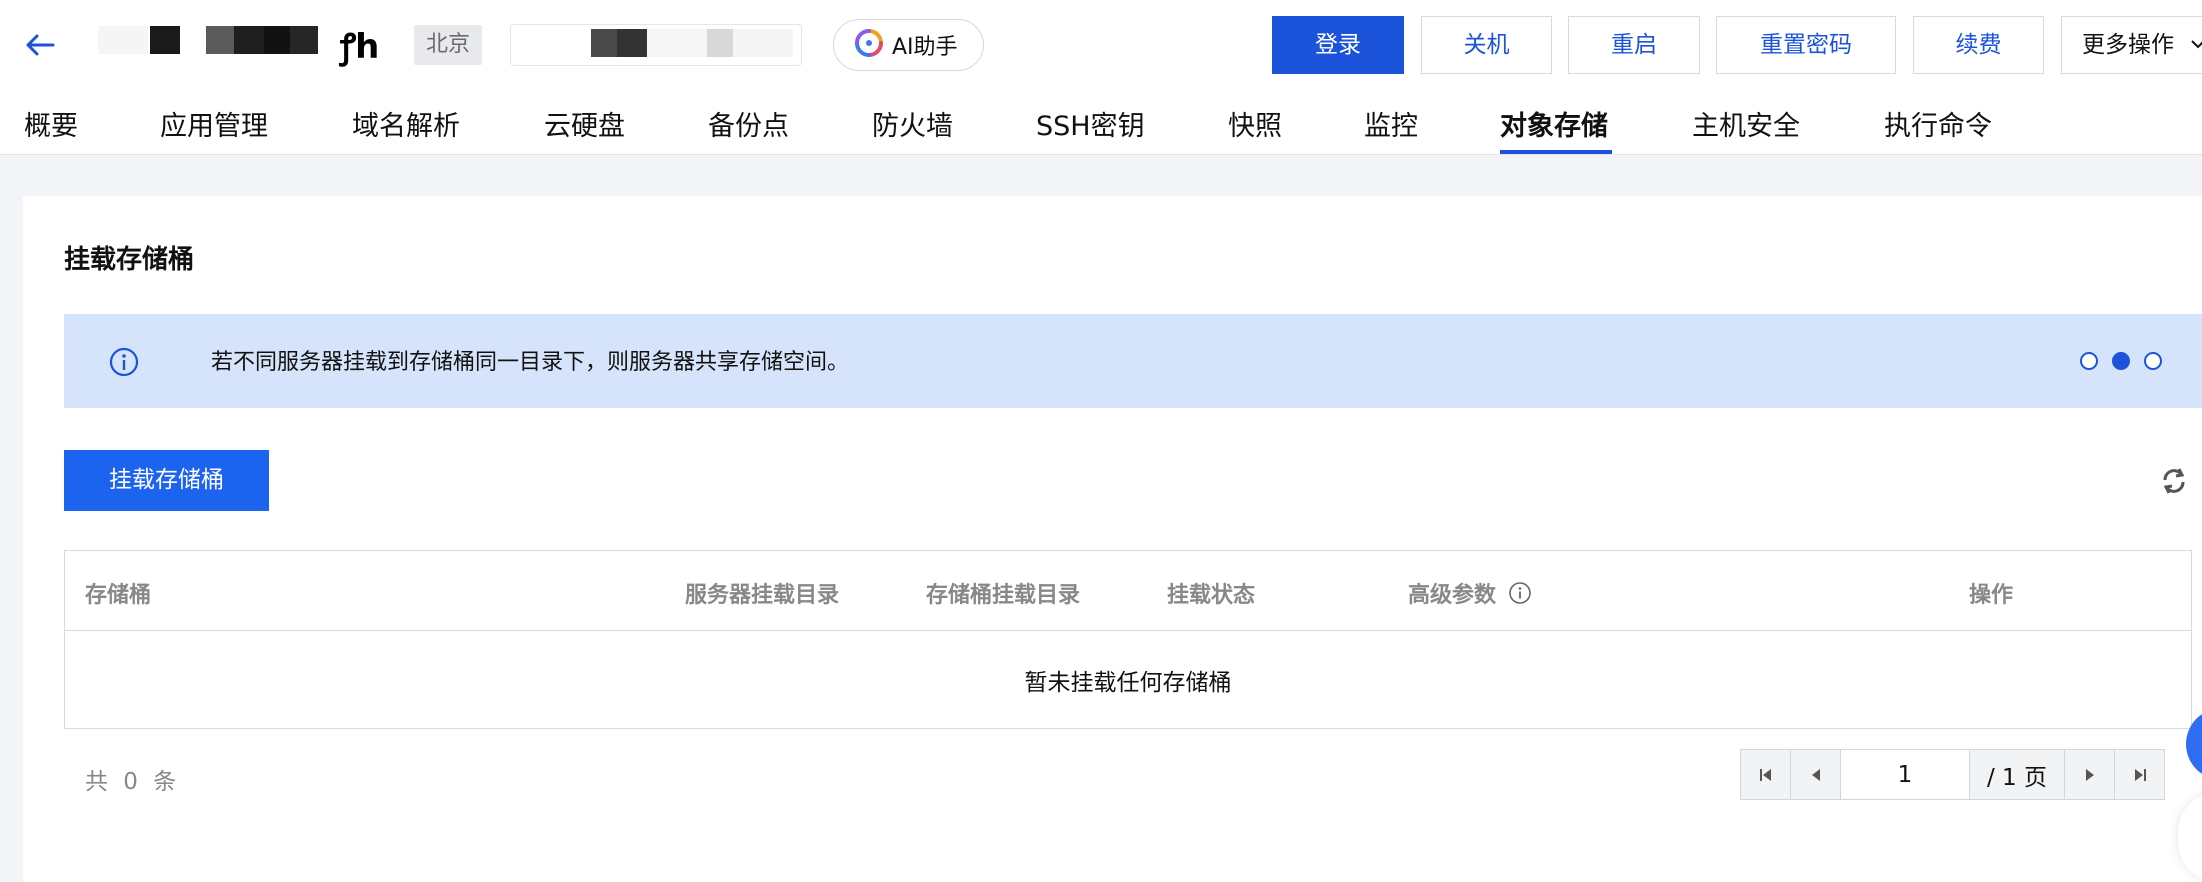  What do you see at coordinates (1003, 595) in the screenshot?
I see `column-header-bucket-dir: 存储桶挂载目录` at bounding box center [1003, 595].